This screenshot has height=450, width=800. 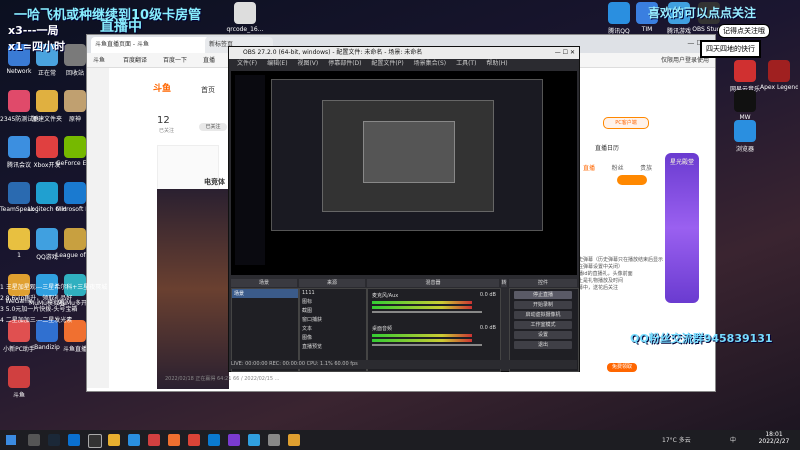 What do you see at coordinates (332, 283) in the screenshot?
I see `dock-header-sources: 来源` at bounding box center [332, 283].